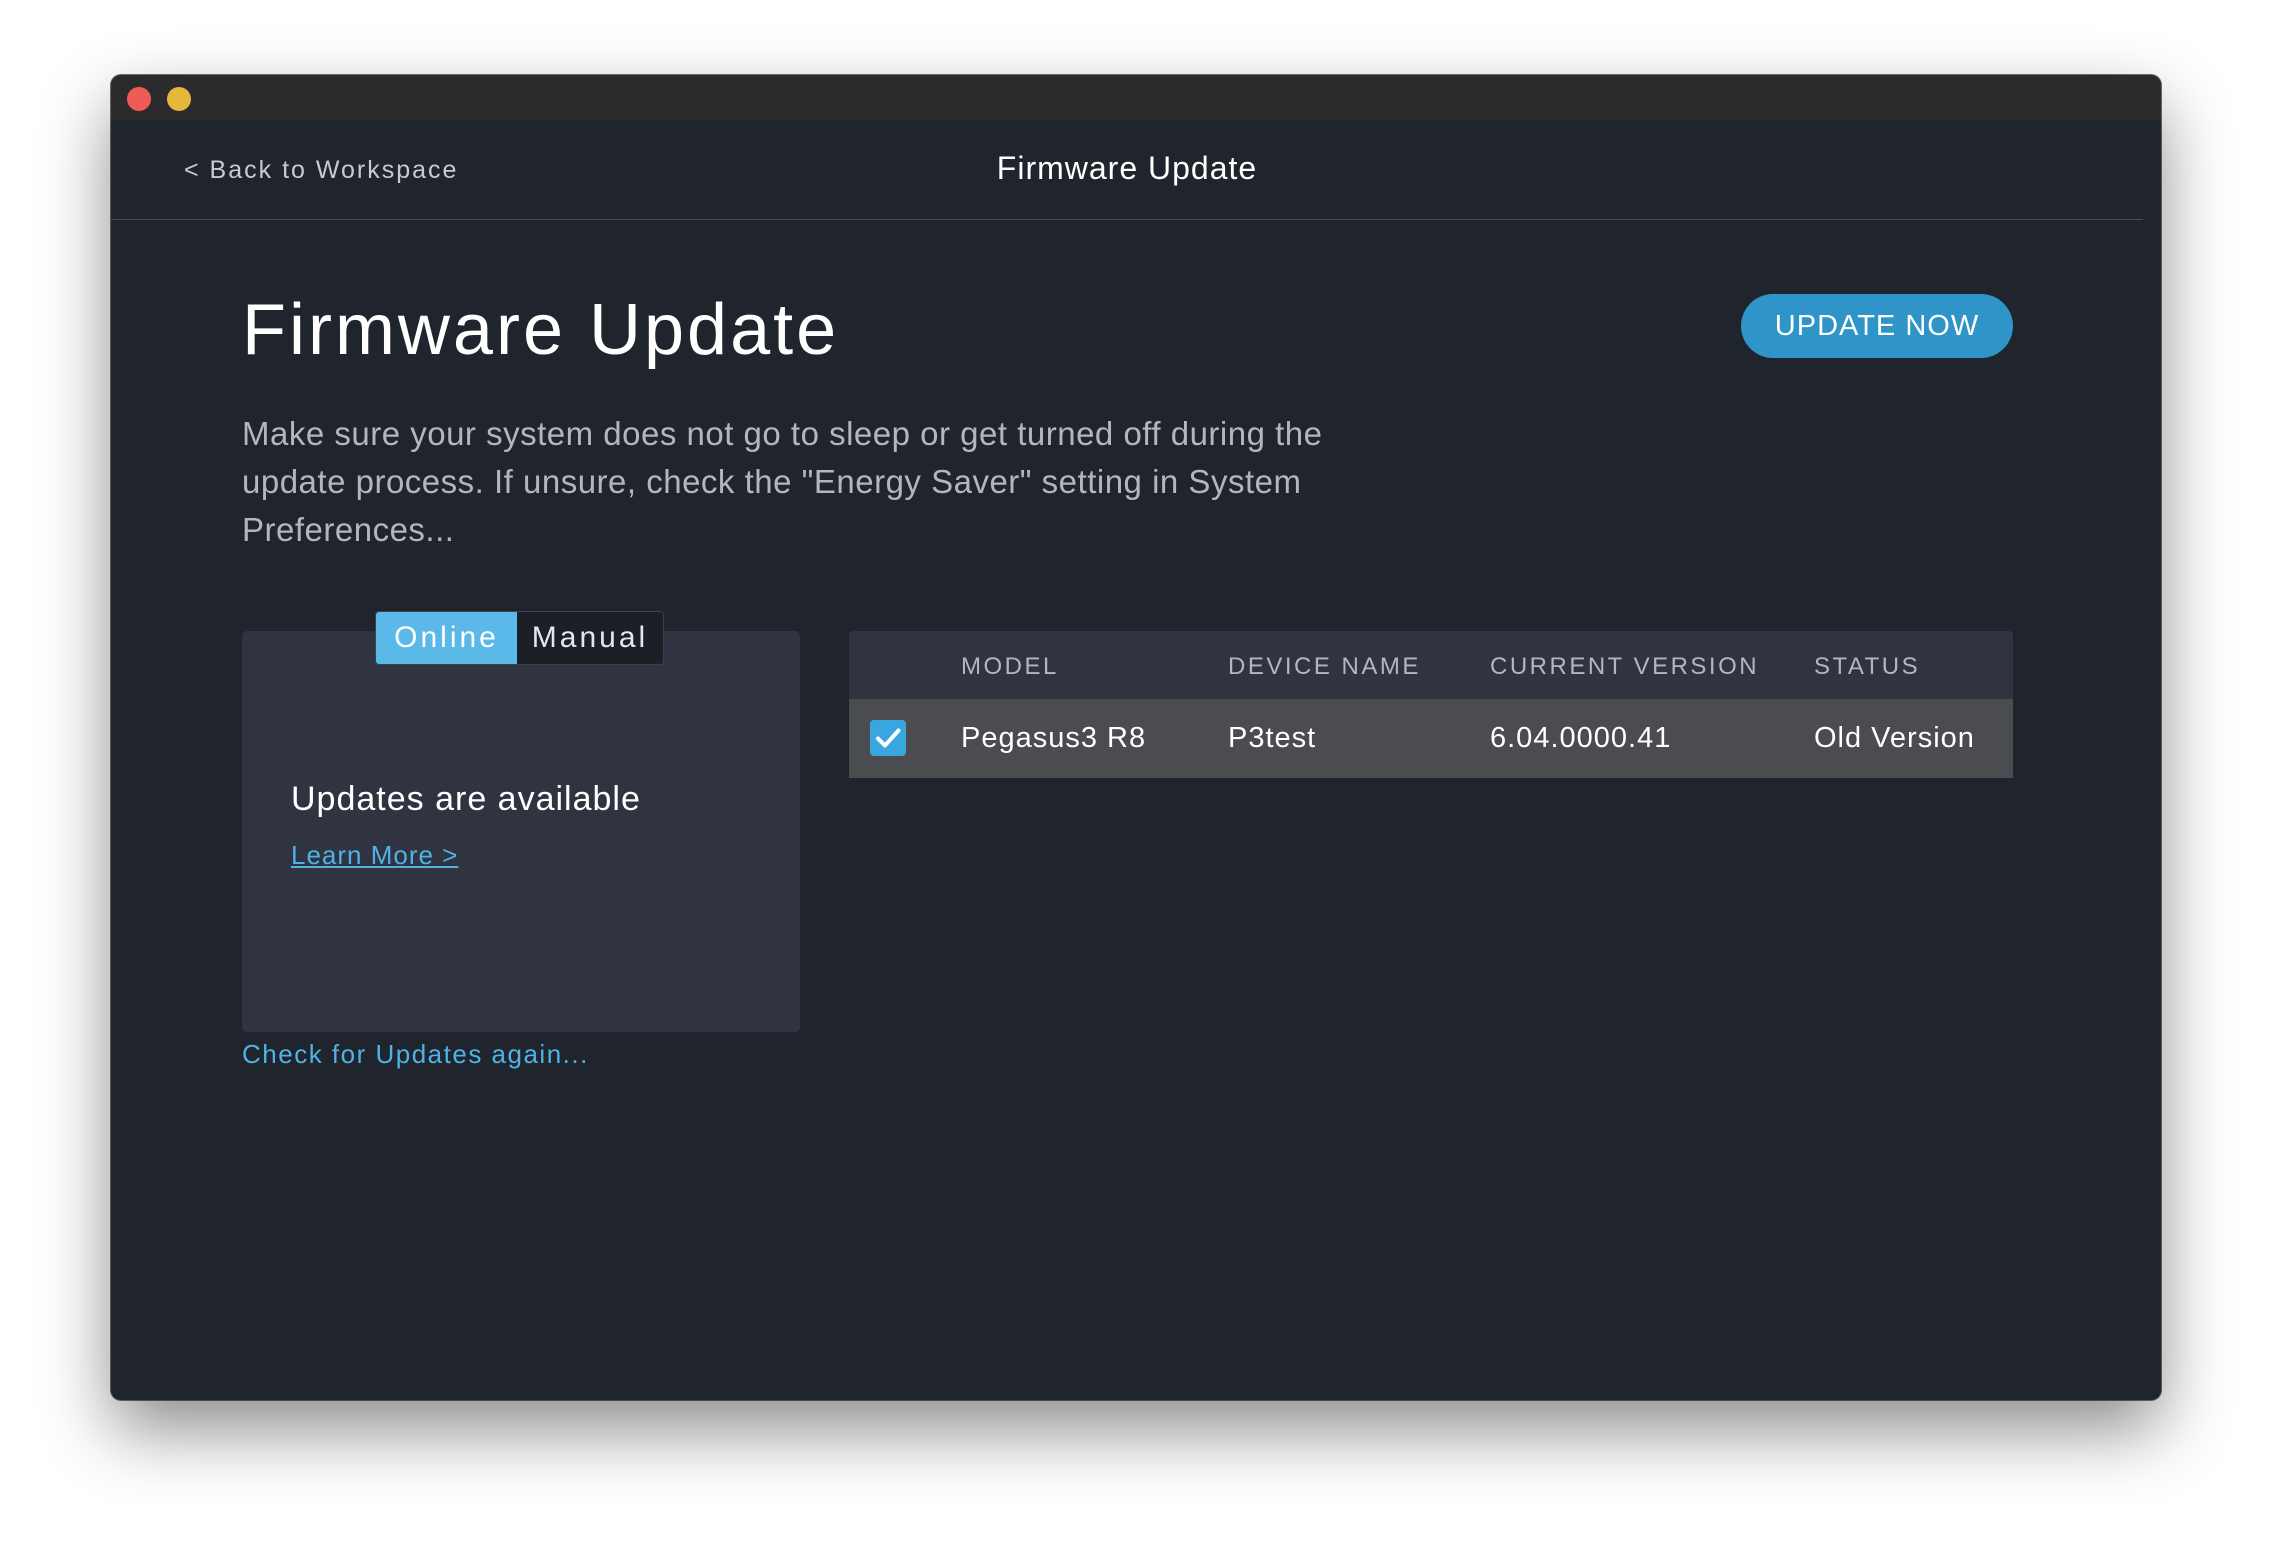 Image resolution: width=2272 pixels, height=1548 pixels. I want to click on update-status-panel, so click(521, 831).